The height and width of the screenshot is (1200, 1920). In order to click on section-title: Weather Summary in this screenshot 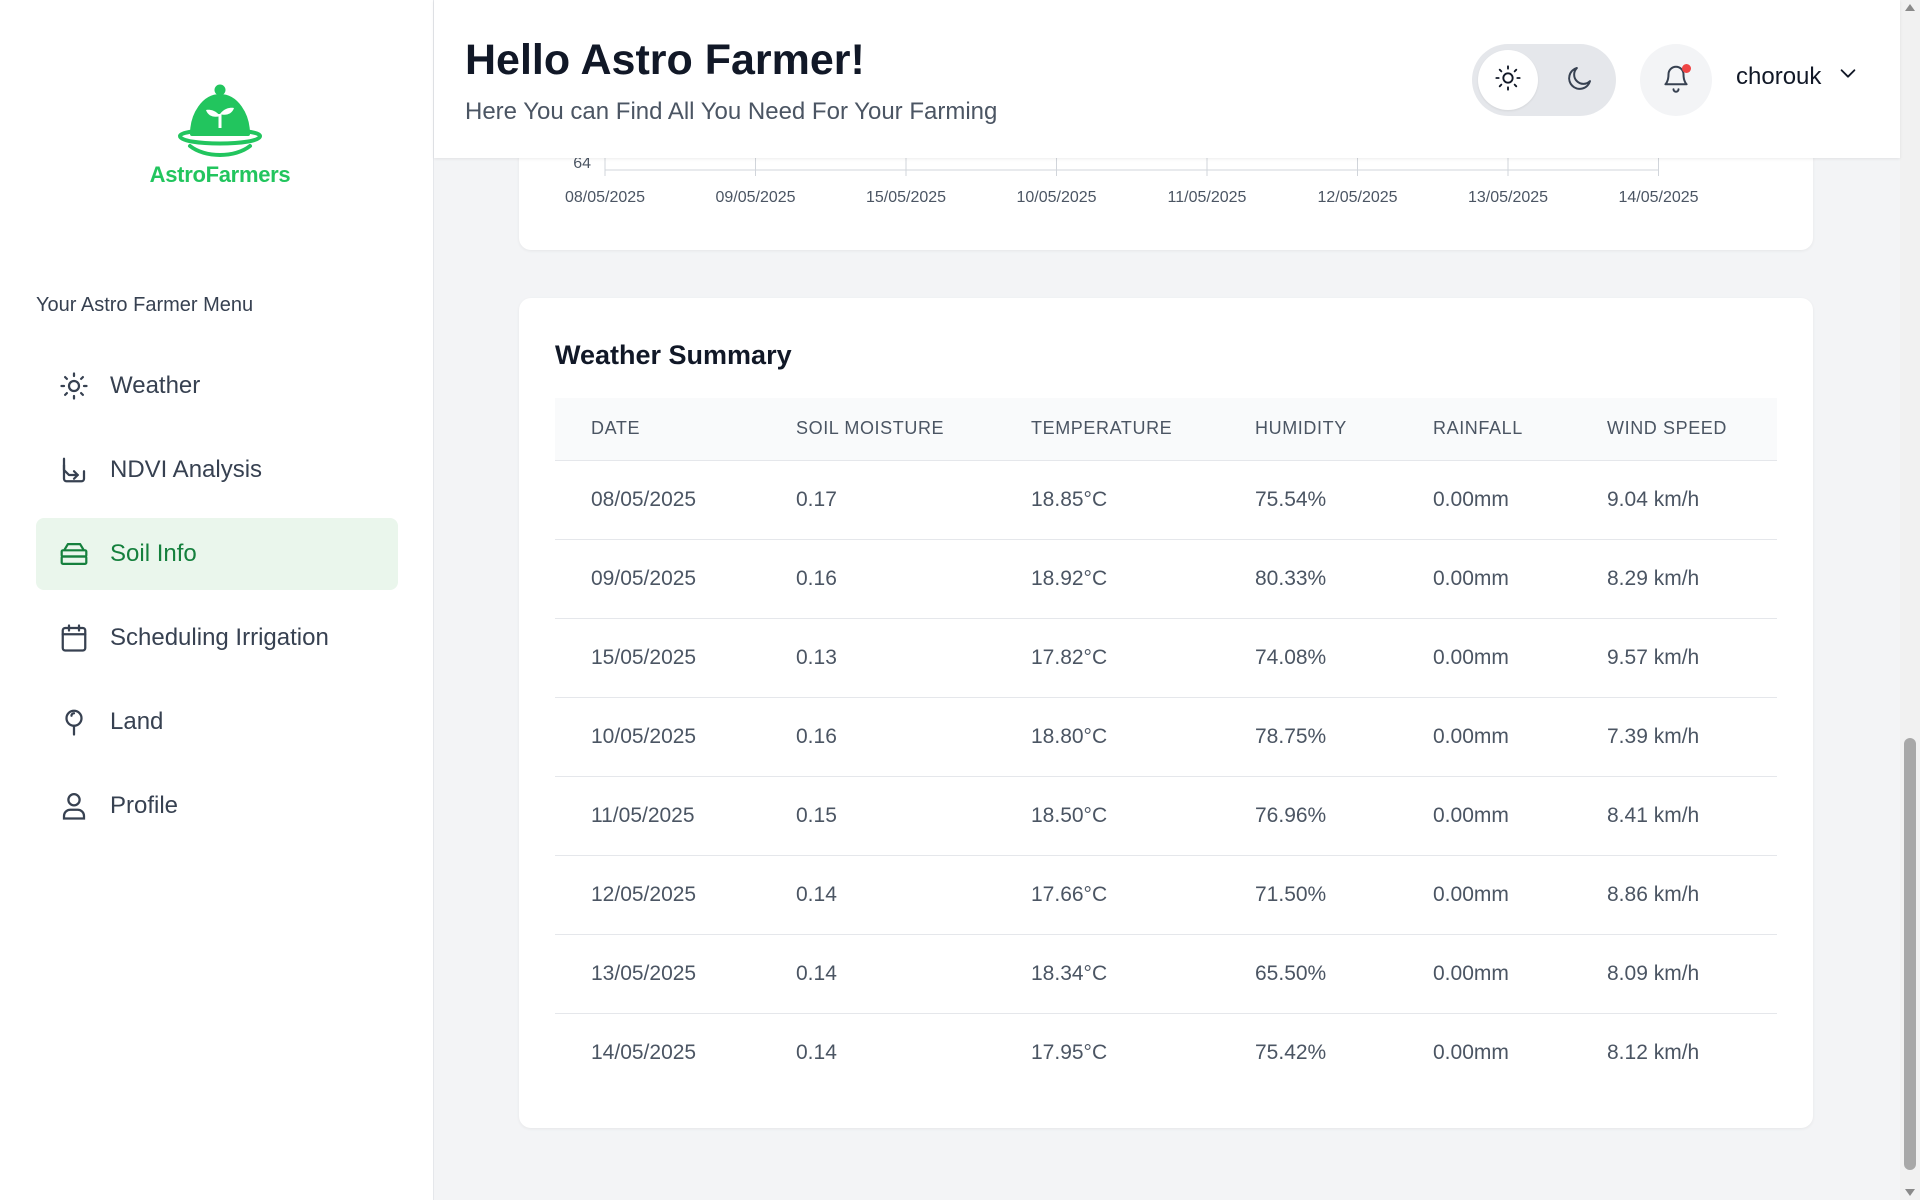, I will do `click(673, 355)`.